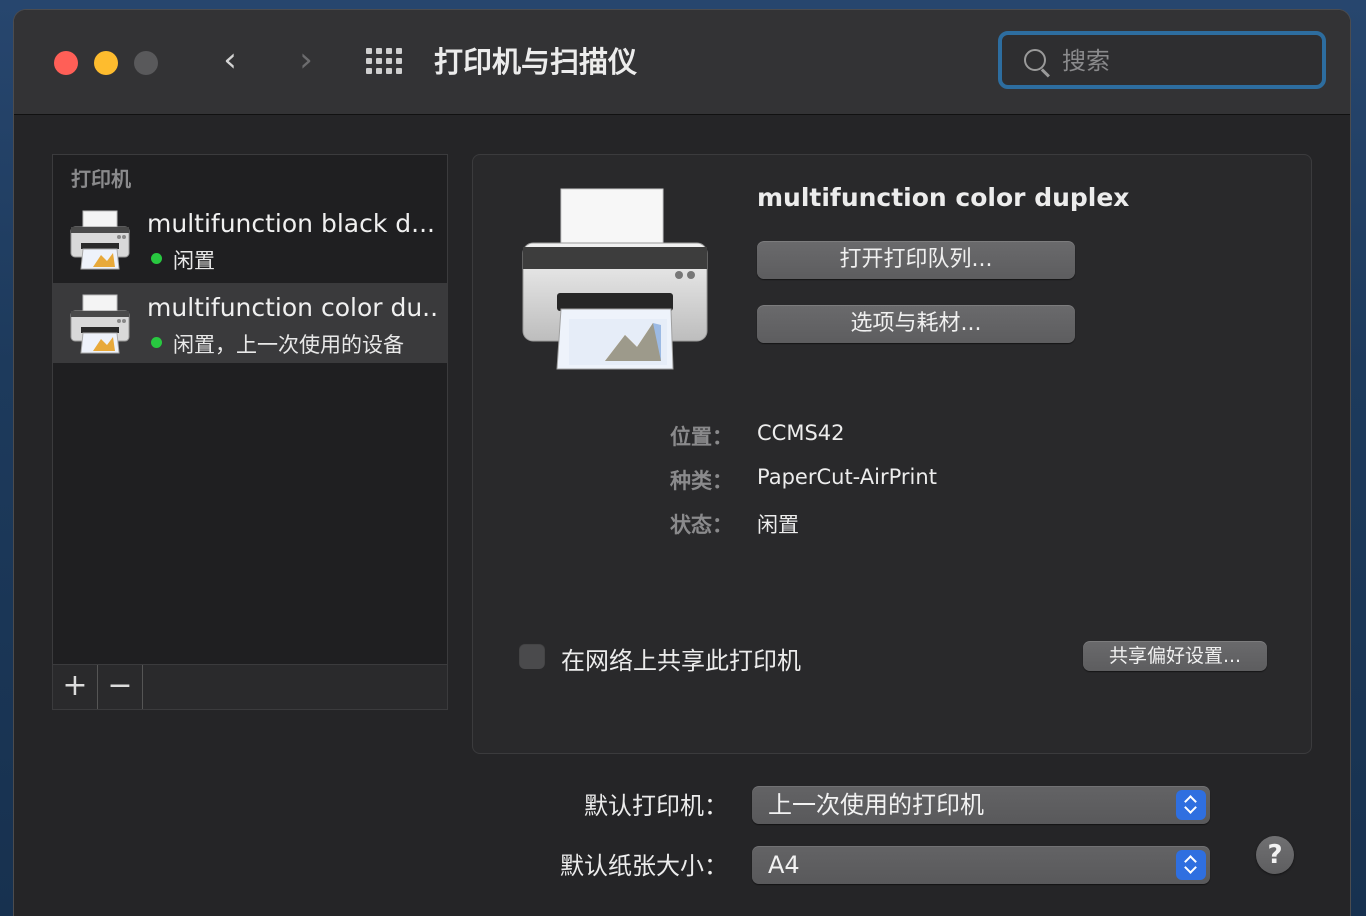 Image resolution: width=1366 pixels, height=916 pixels. What do you see at coordinates (1035, 60) in the screenshot?
I see `magnifier-icon` at bounding box center [1035, 60].